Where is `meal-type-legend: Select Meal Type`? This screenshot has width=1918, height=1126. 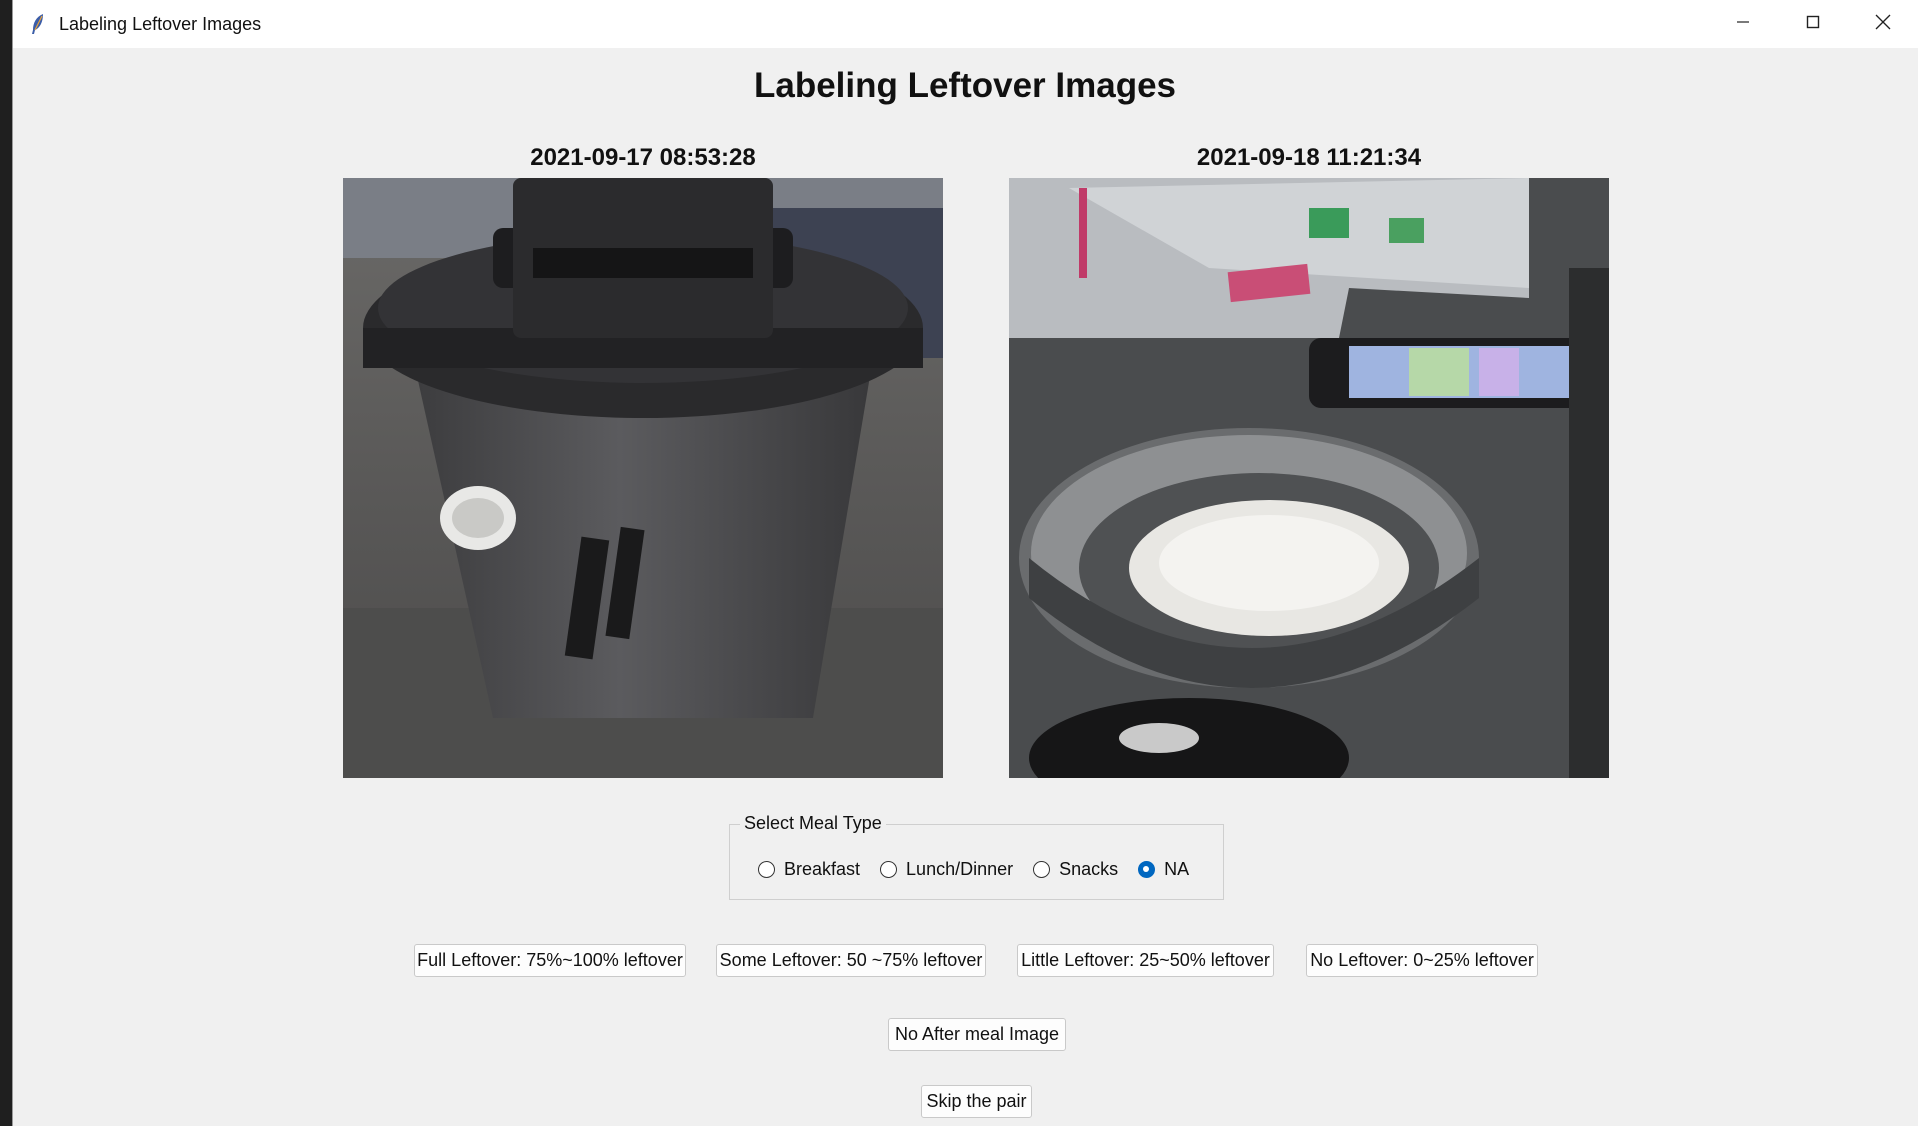
meal-type-legend: Select Meal Type is located at coordinates (813, 823).